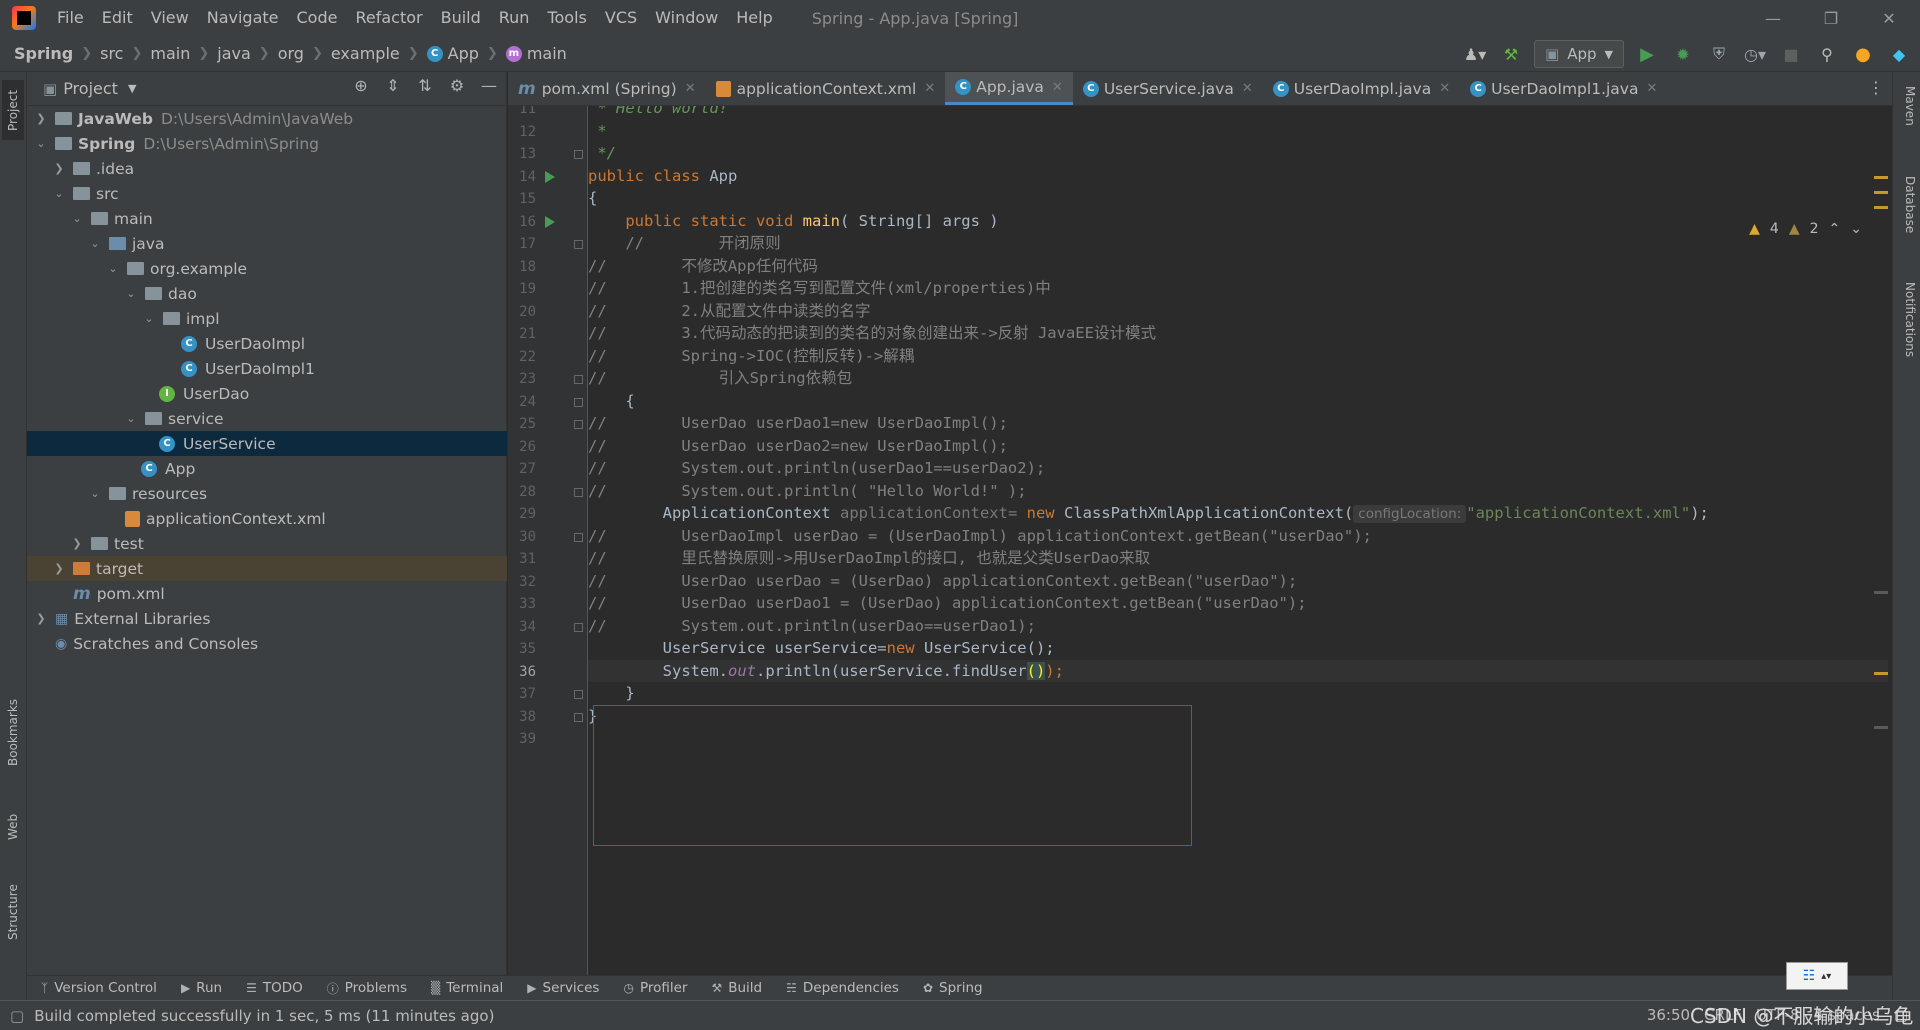  Describe the element at coordinates (267, 343) in the screenshot. I see `tree-item-userdaoimpl: C UserDaoImpl` at that location.